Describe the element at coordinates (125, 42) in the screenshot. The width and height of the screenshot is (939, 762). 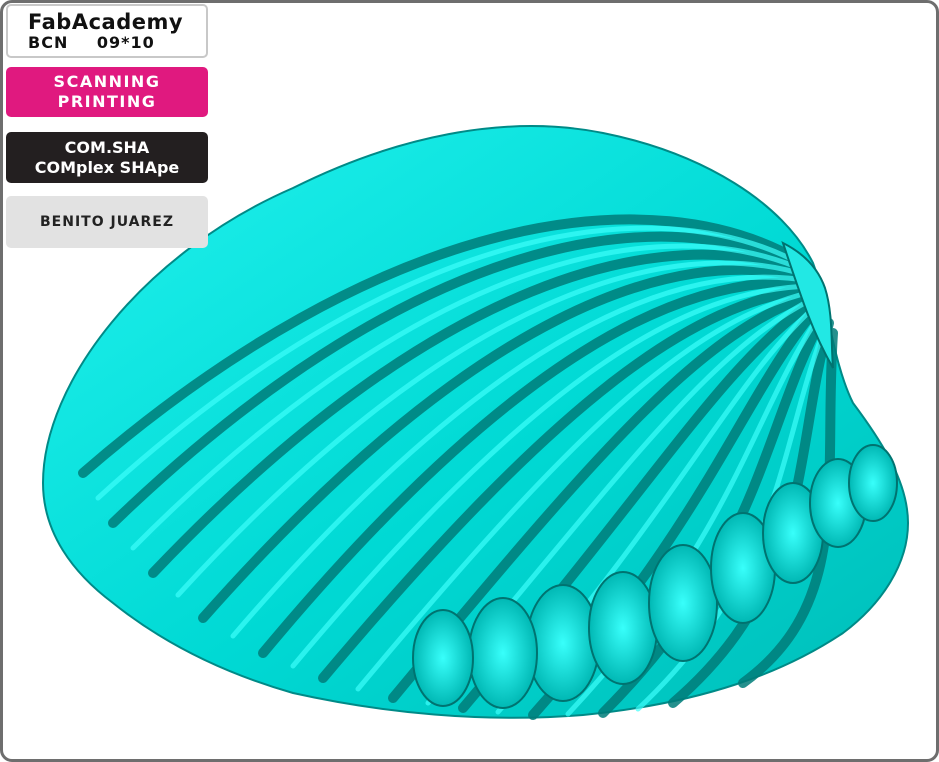
I see `header-date: 09*10` at that location.